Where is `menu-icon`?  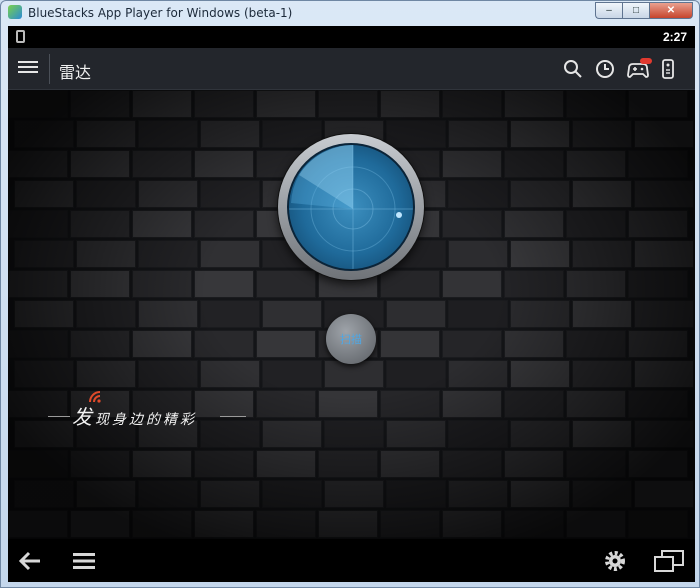 menu-icon is located at coordinates (84, 561).